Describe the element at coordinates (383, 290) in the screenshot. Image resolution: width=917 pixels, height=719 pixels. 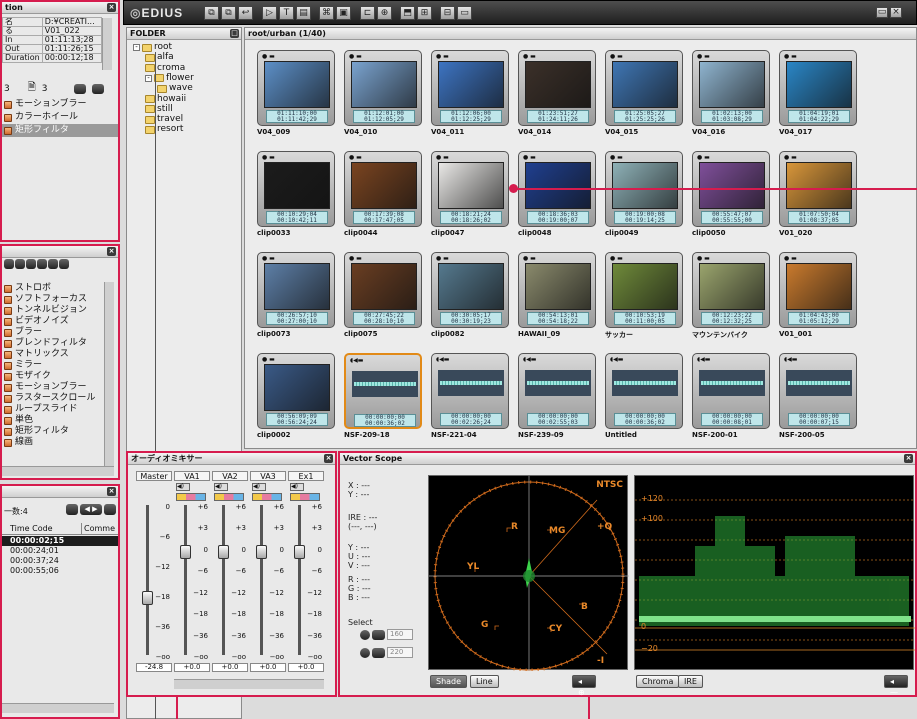
I see `clip-card: ● ▬ 00:27:45;22 00:28:10;10` at that location.